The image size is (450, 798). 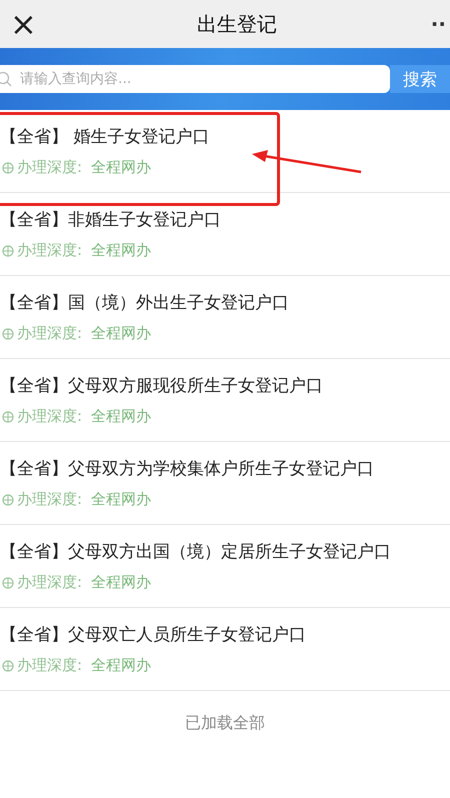 I want to click on more-button: ··, so click(x=438, y=24).